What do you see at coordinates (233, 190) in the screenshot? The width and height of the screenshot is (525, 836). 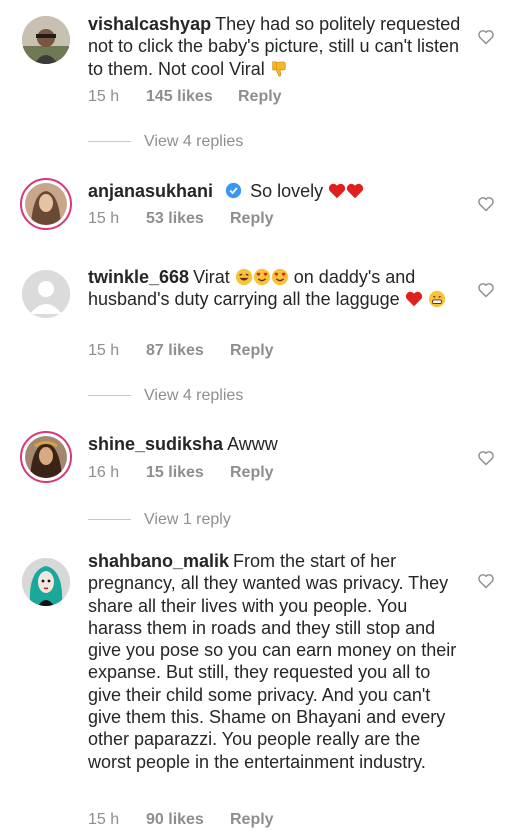 I see `verified-badge-icon` at bounding box center [233, 190].